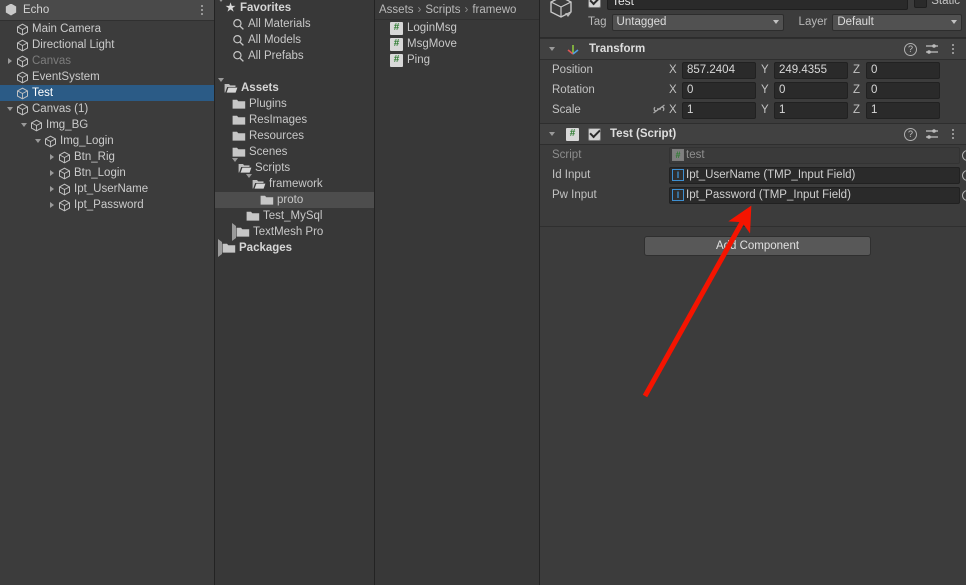  Describe the element at coordinates (678, 155) in the screenshot. I see `csharp-script-icon: #` at that location.